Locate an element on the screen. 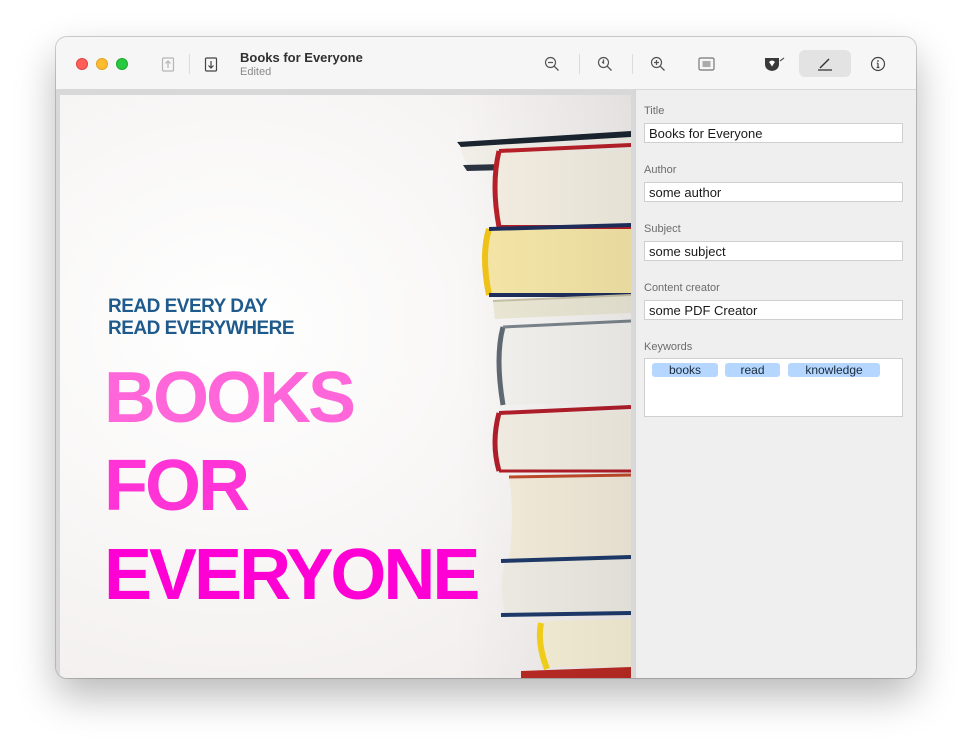 This screenshot has width=972, height=752. author-label: Author is located at coordinates (660, 170).